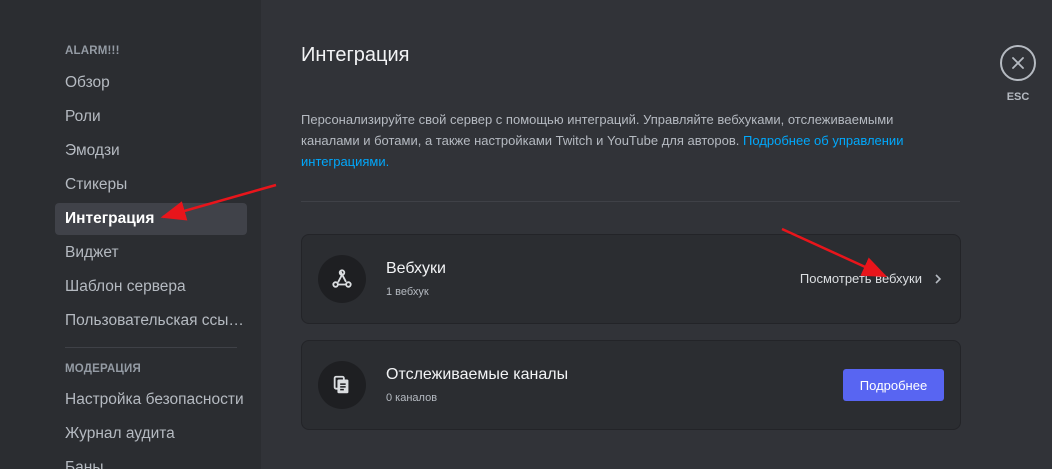 The image size is (1052, 469). Describe the element at coordinates (893, 385) in the screenshot. I see `learn-more-button: Подробнее` at that location.